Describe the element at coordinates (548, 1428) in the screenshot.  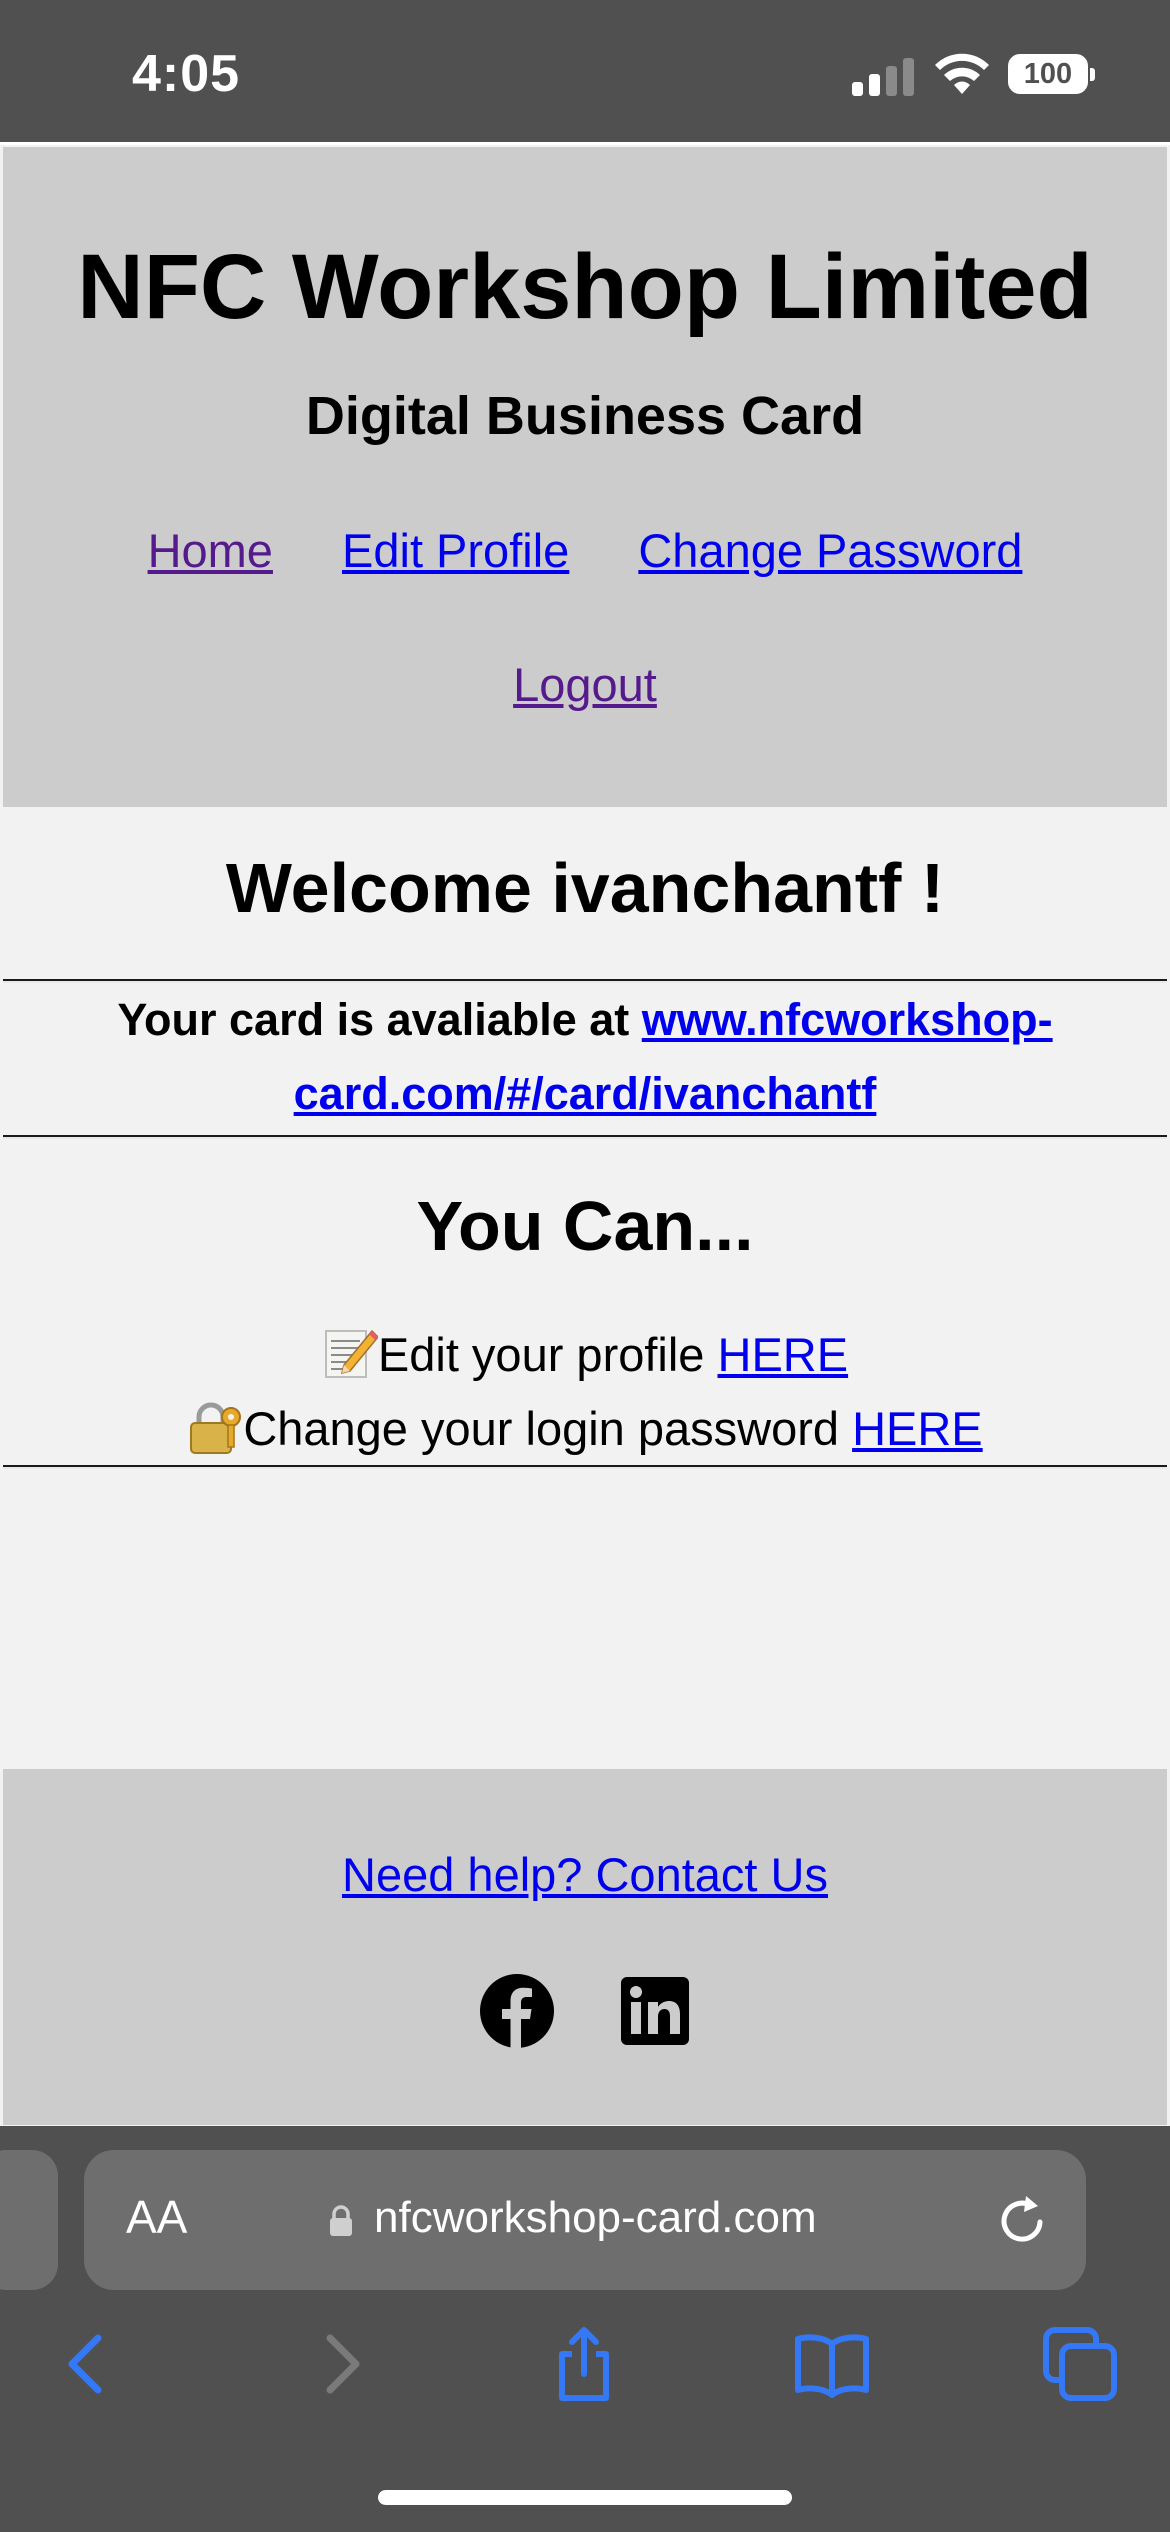
I see `change-password-text: Change your login password` at that location.